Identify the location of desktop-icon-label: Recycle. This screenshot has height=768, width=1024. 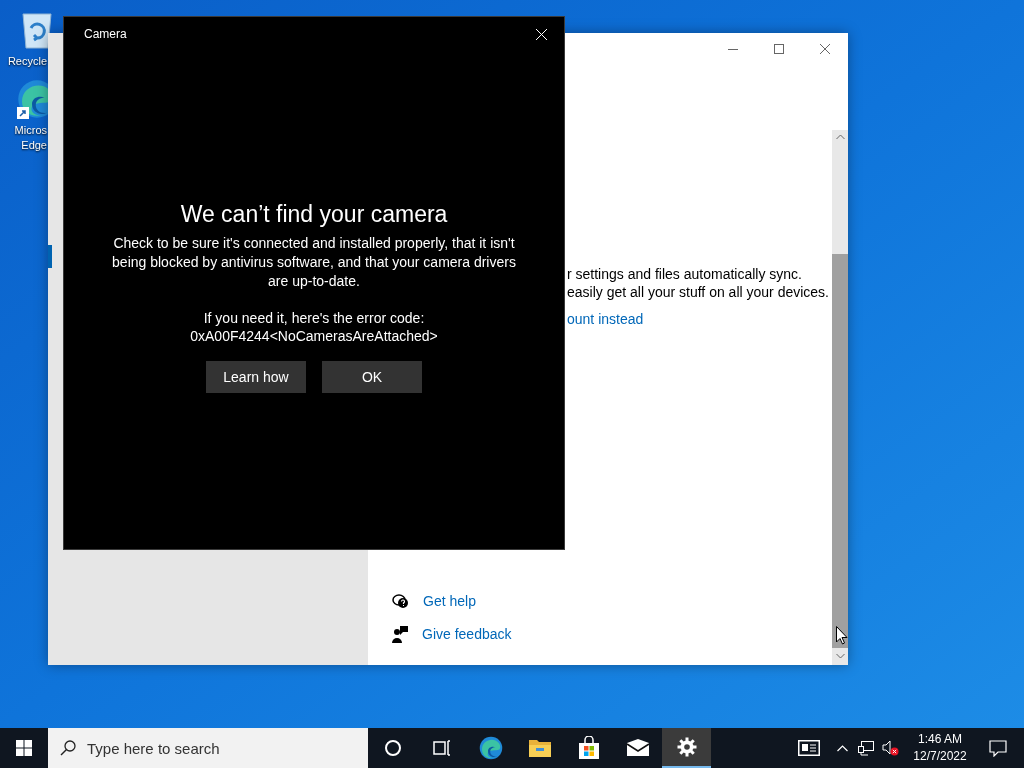
(26, 61).